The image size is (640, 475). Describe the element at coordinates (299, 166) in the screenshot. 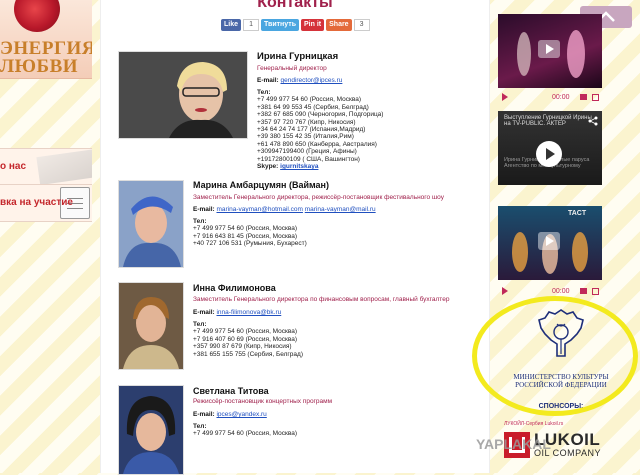

I see `skype-link: igurnitskaya` at that location.